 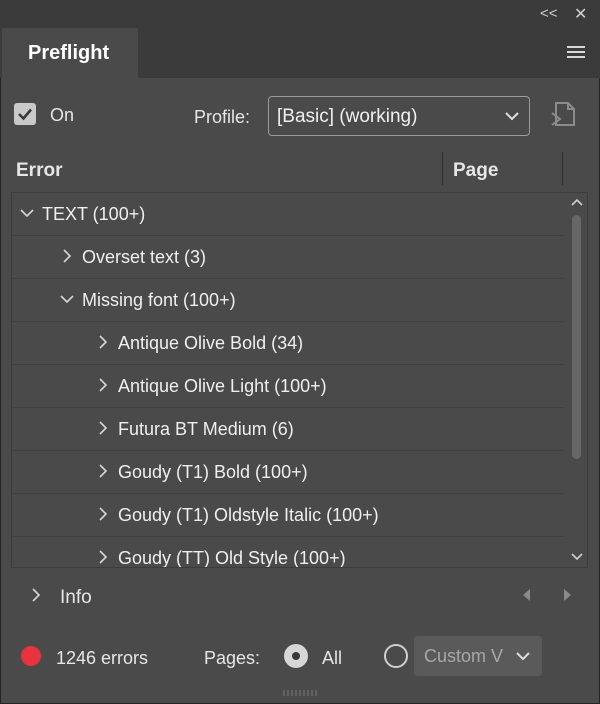 I want to click on panel-menu-icon, so click(x=576, y=53).